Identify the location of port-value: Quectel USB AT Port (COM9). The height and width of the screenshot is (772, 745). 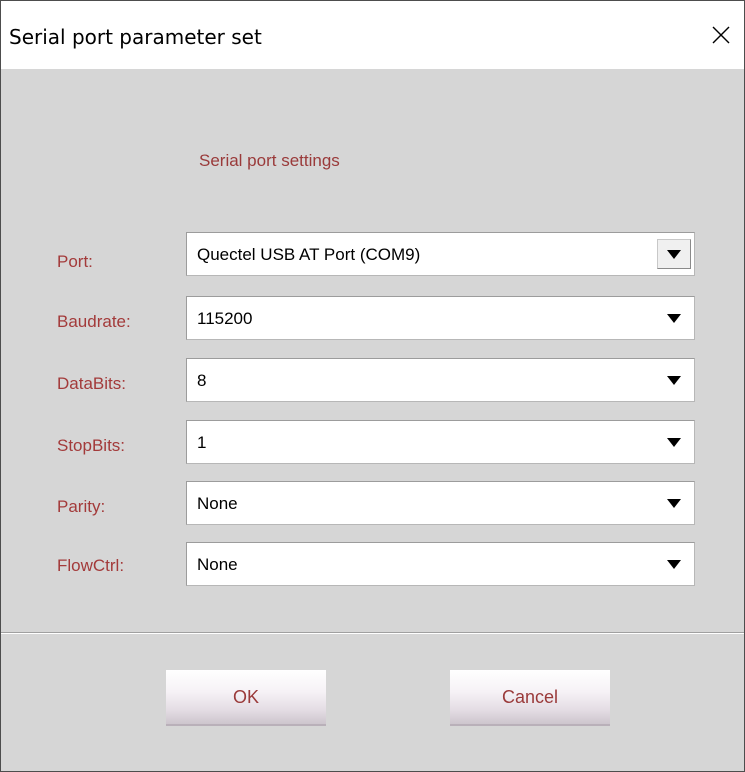
(309, 254).